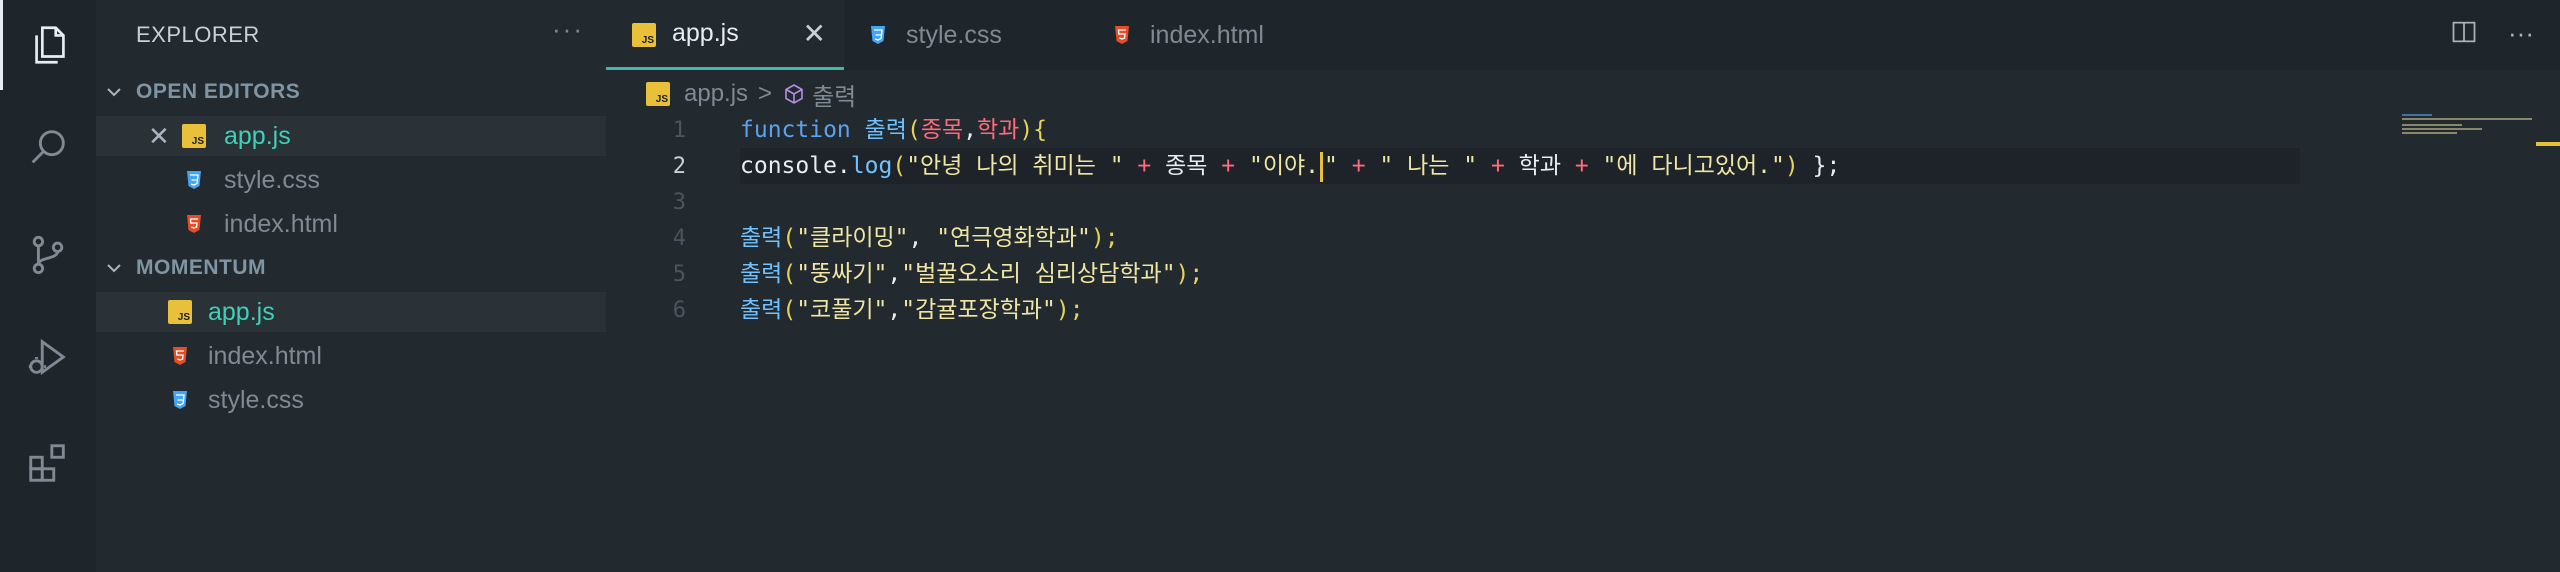 Image resolution: width=2560 pixels, height=572 pixels. Describe the element at coordinates (2548, 144) in the screenshot. I see `scrollbar-cursor-marker` at that location.